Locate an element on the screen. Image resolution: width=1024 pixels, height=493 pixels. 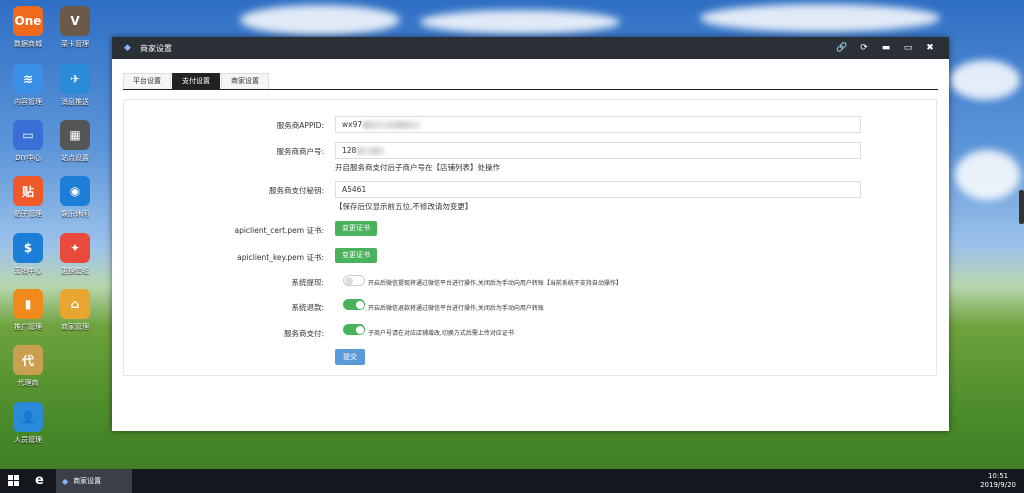
desktop-icon-label: 营销中心 is located at coordinates (28, 271).